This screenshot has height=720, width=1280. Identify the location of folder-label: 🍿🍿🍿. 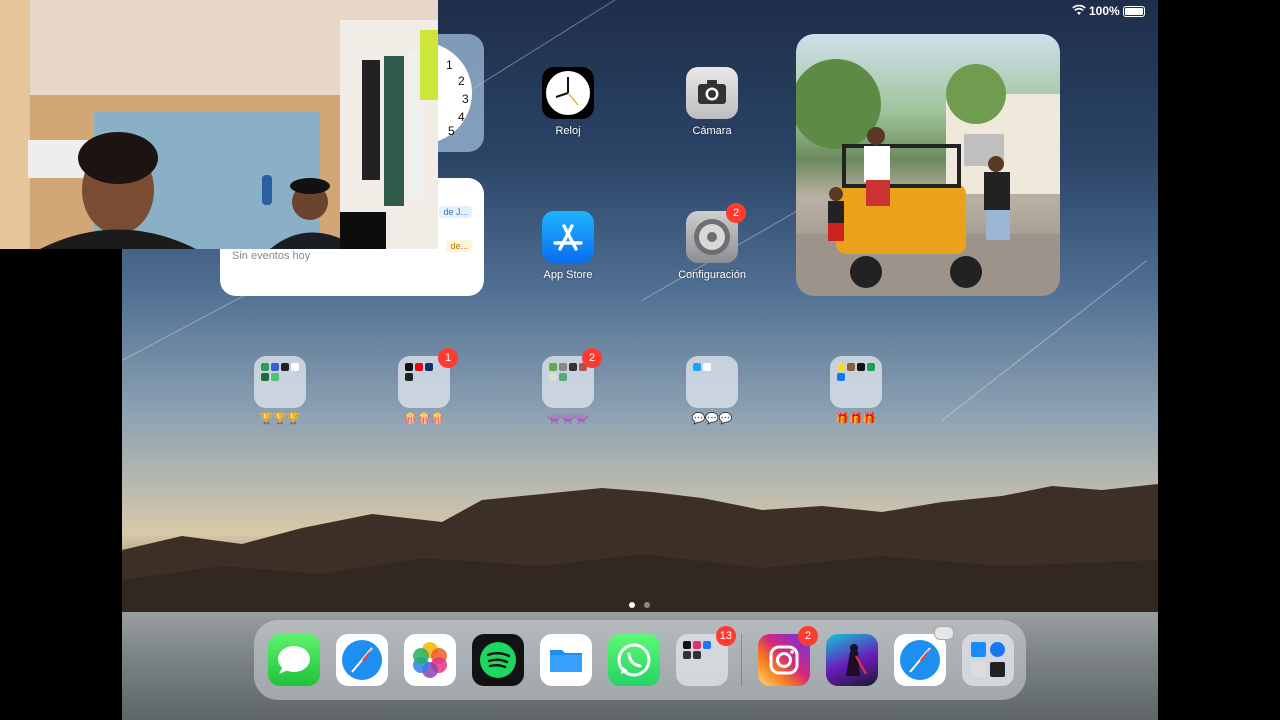
(424, 419).